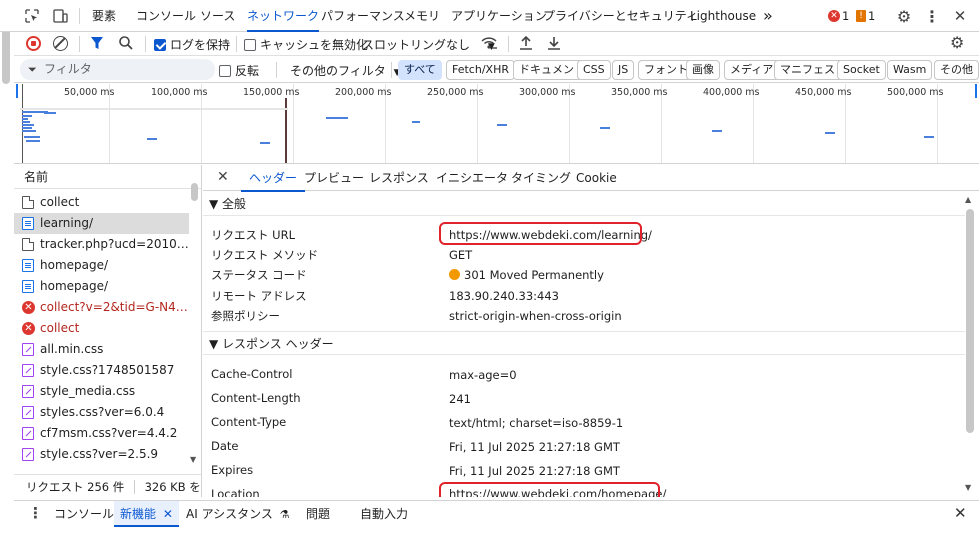 The height and width of the screenshot is (537, 979). Describe the element at coordinates (97, 44) in the screenshot. I see `filter-funnel-icon` at that location.